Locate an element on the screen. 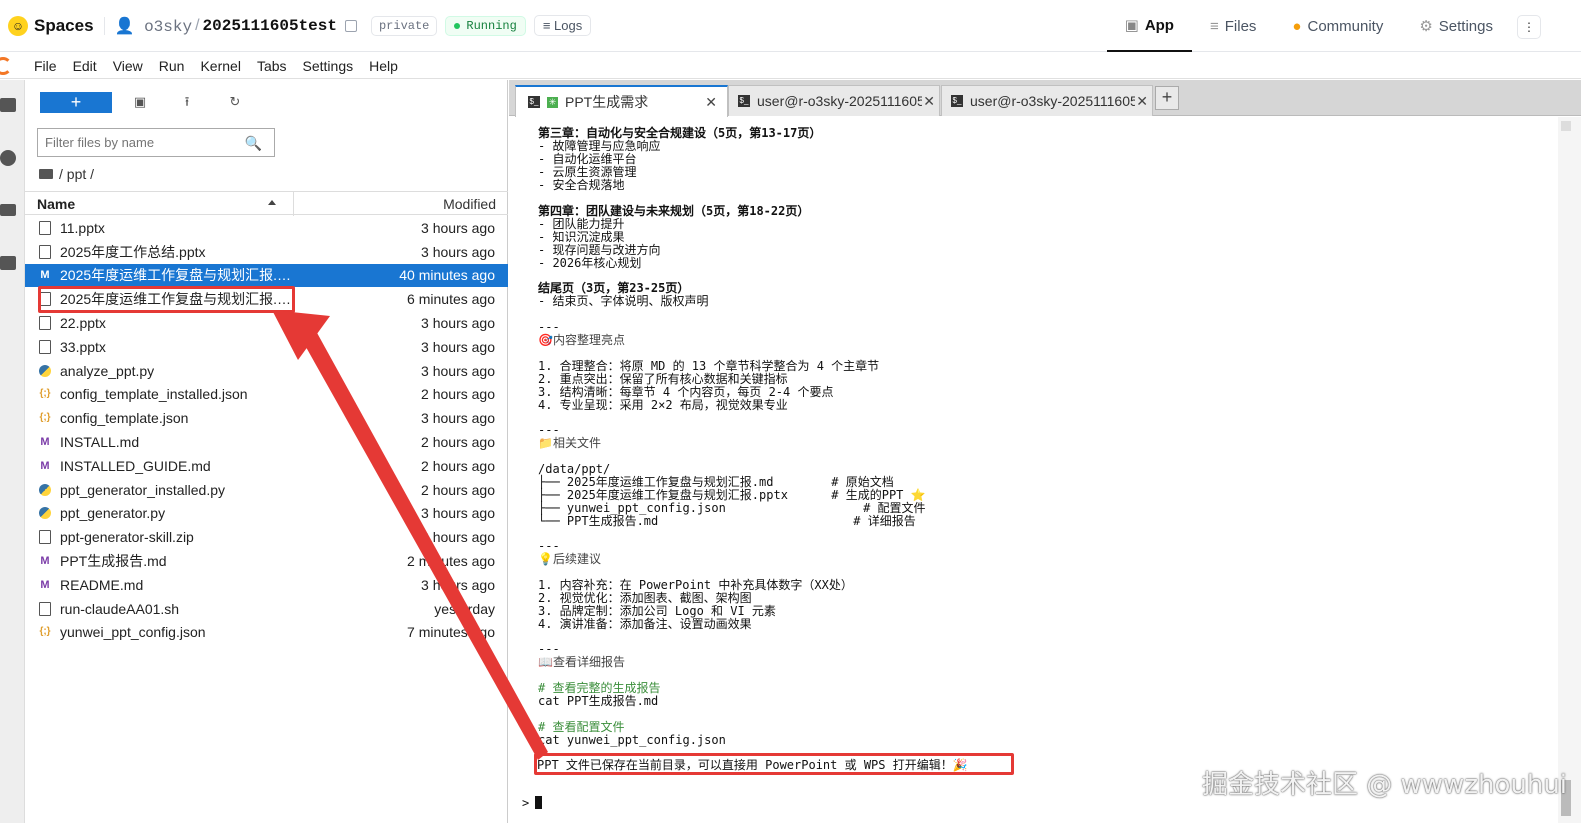 The height and width of the screenshot is (823, 1581). filter-input is located at coordinates (138, 142).